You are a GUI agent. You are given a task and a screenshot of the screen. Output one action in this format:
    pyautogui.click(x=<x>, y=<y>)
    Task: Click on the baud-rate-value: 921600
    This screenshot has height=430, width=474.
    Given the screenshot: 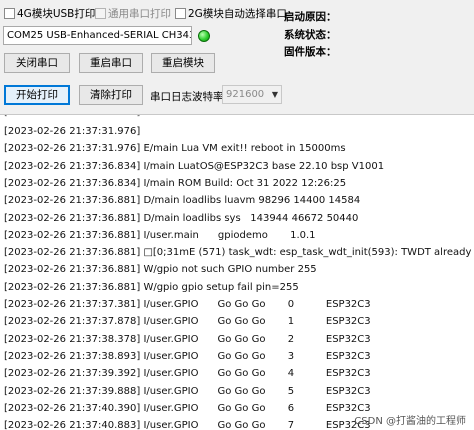 What is the action you would take?
    pyautogui.click(x=245, y=94)
    